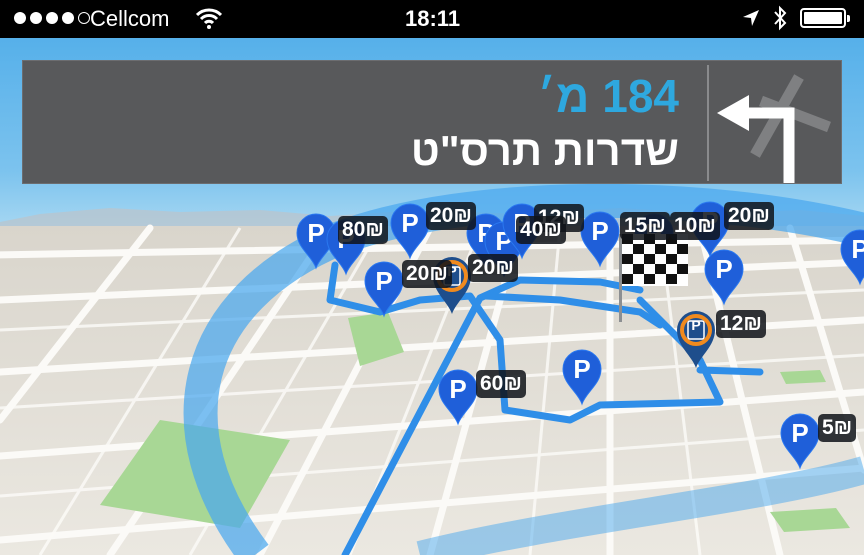 The image size is (864, 555). What do you see at coordinates (655, 278) in the screenshot?
I see `destination-flag-icon` at bounding box center [655, 278].